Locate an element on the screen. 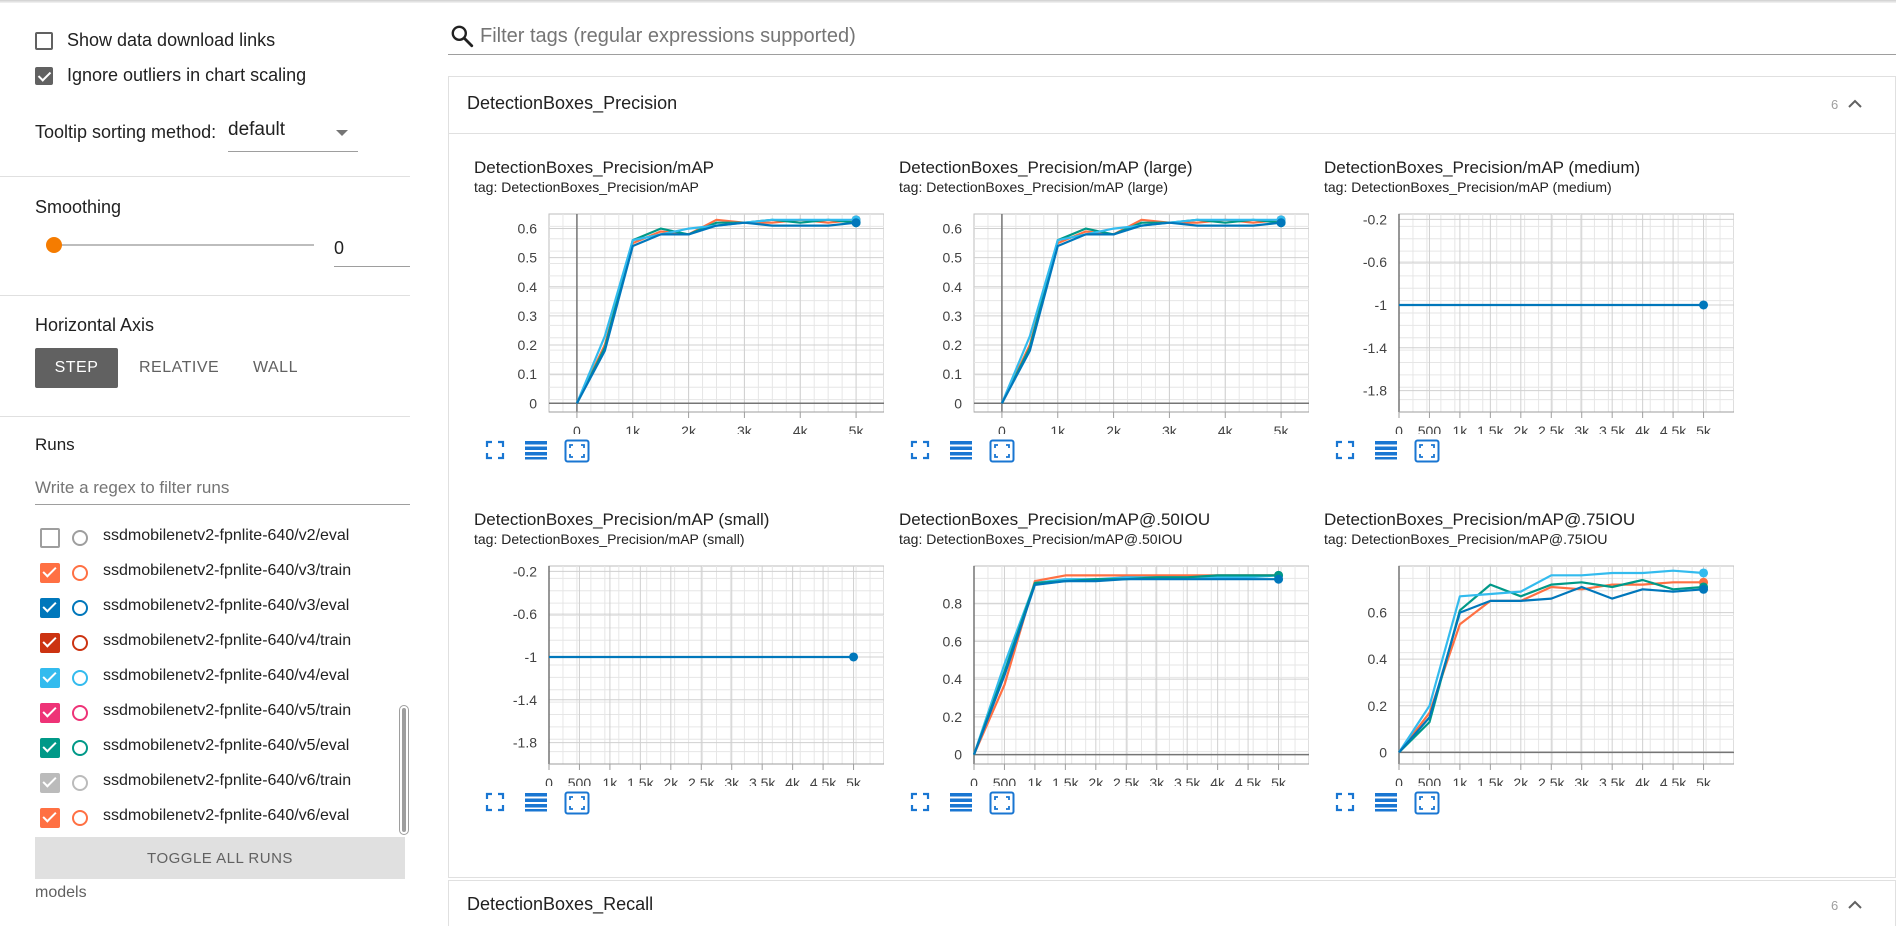  run-label: ssdmobilenetv2-fpnlite-640/v3/eval is located at coordinates (226, 605).